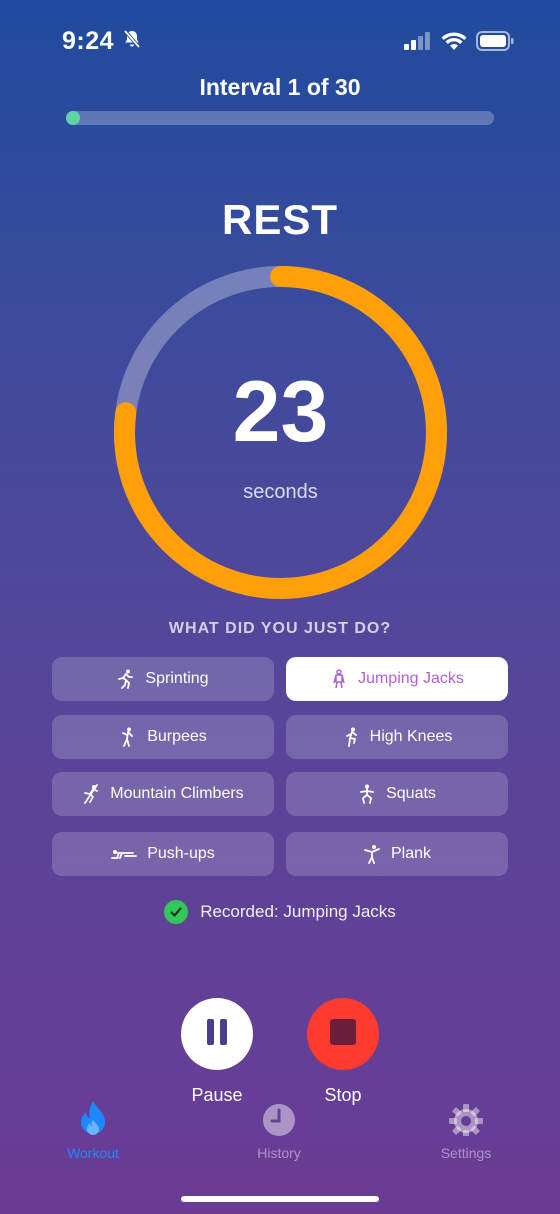 This screenshot has height=1214, width=560. Describe the element at coordinates (280, 40) in the screenshot. I see `status-bar: 9:24` at that location.